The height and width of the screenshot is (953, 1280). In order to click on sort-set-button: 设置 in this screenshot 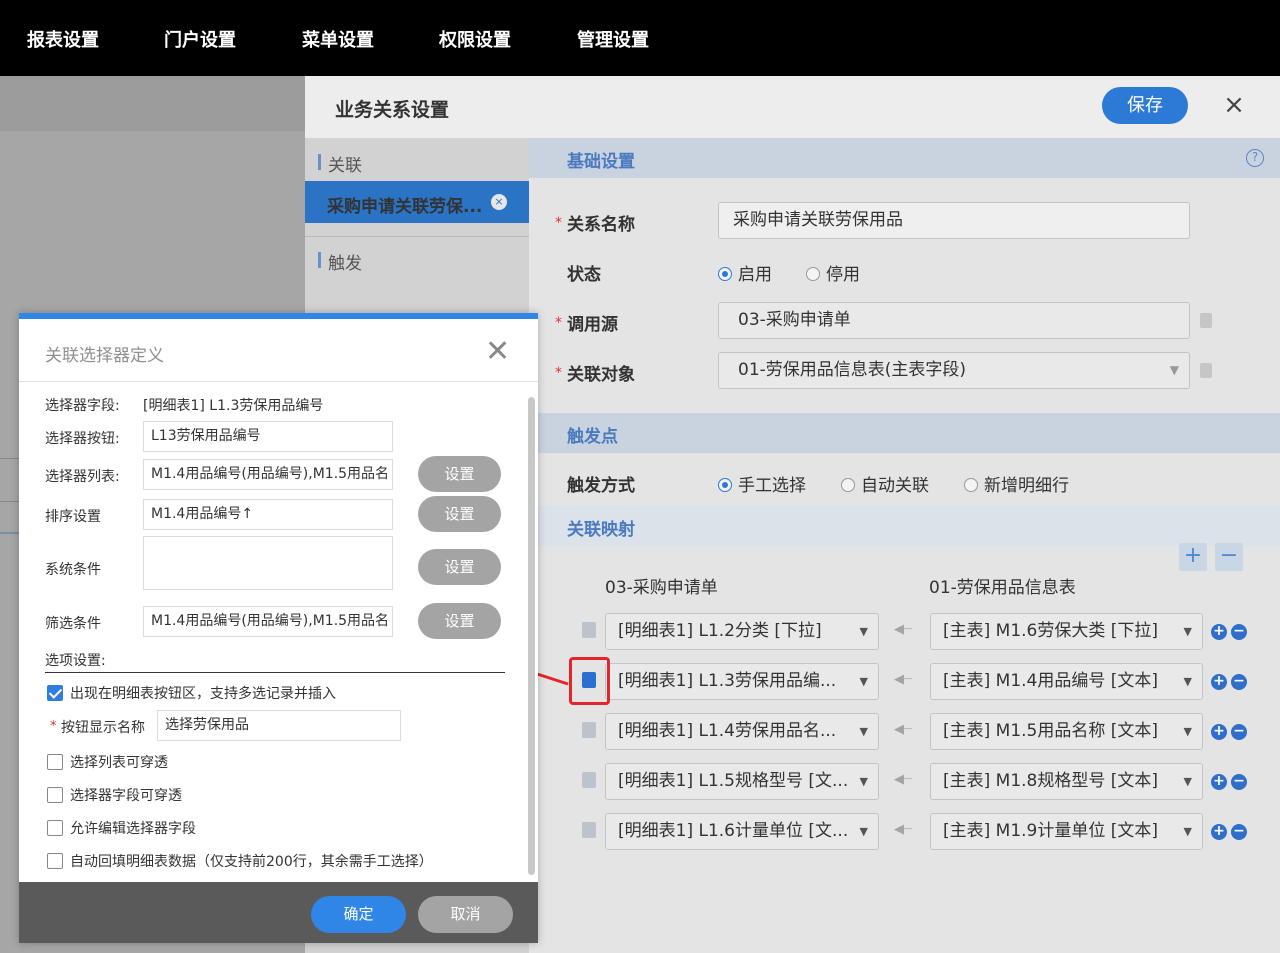, I will do `click(459, 514)`.